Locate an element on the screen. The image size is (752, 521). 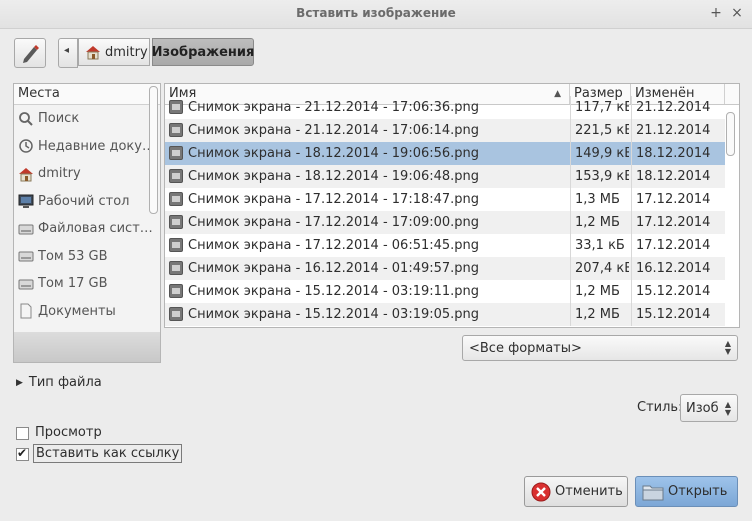
arrow-left-icon: ◂ is located at coordinates (67, 50).